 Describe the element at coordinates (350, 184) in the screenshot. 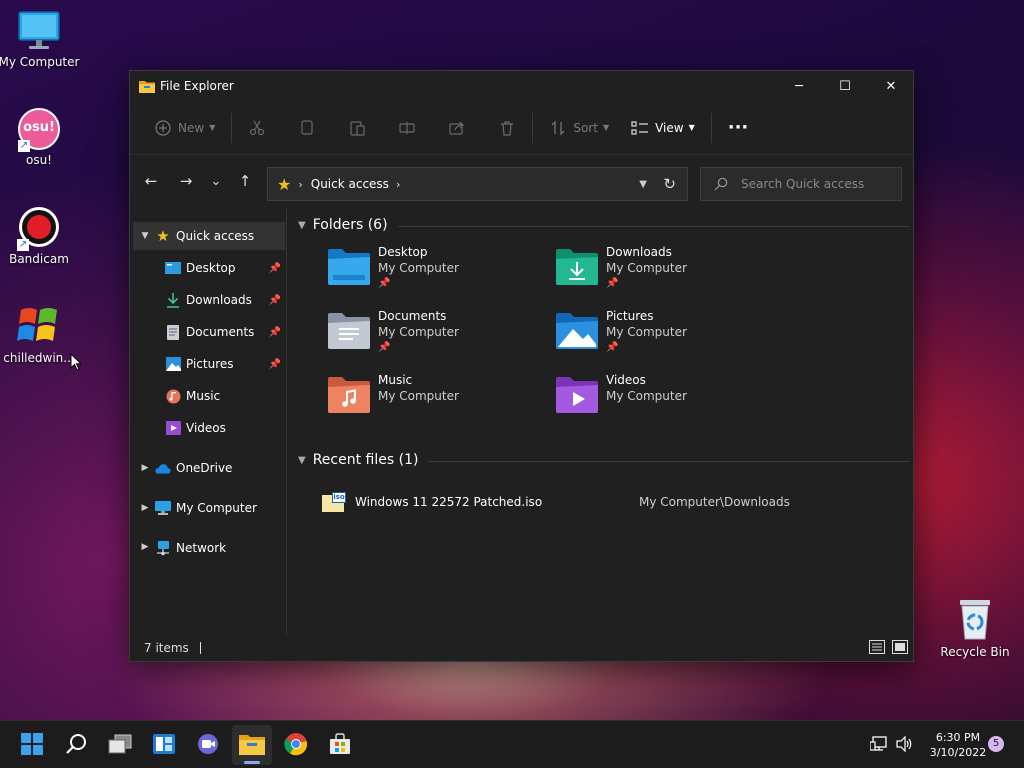

I see `breadcrumb-quick-access: Quick access` at that location.